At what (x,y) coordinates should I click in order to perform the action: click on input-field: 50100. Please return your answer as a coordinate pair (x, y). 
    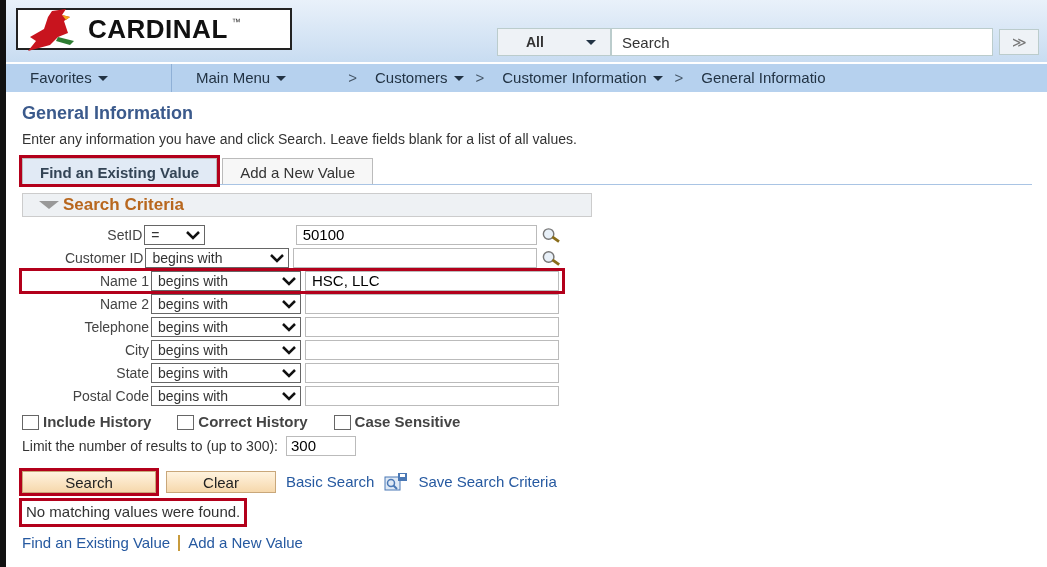
    Looking at the image, I should click on (416, 235).